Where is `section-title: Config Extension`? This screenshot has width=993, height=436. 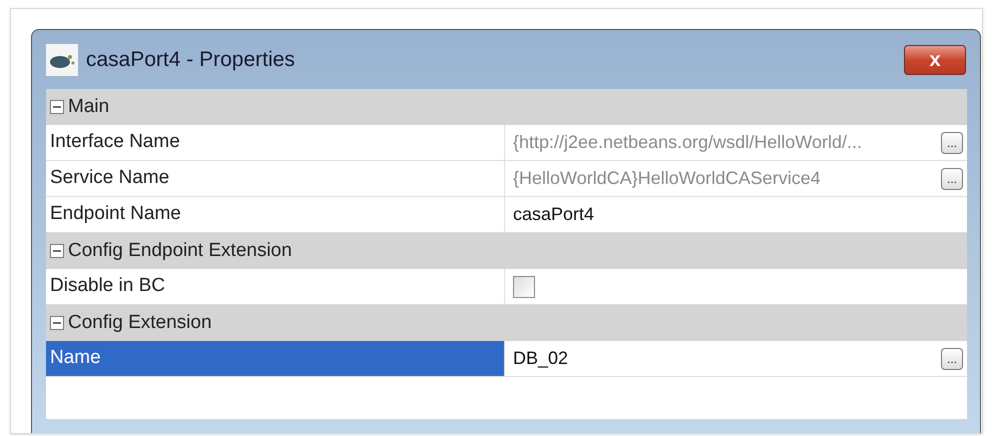 section-title: Config Extension is located at coordinates (140, 322).